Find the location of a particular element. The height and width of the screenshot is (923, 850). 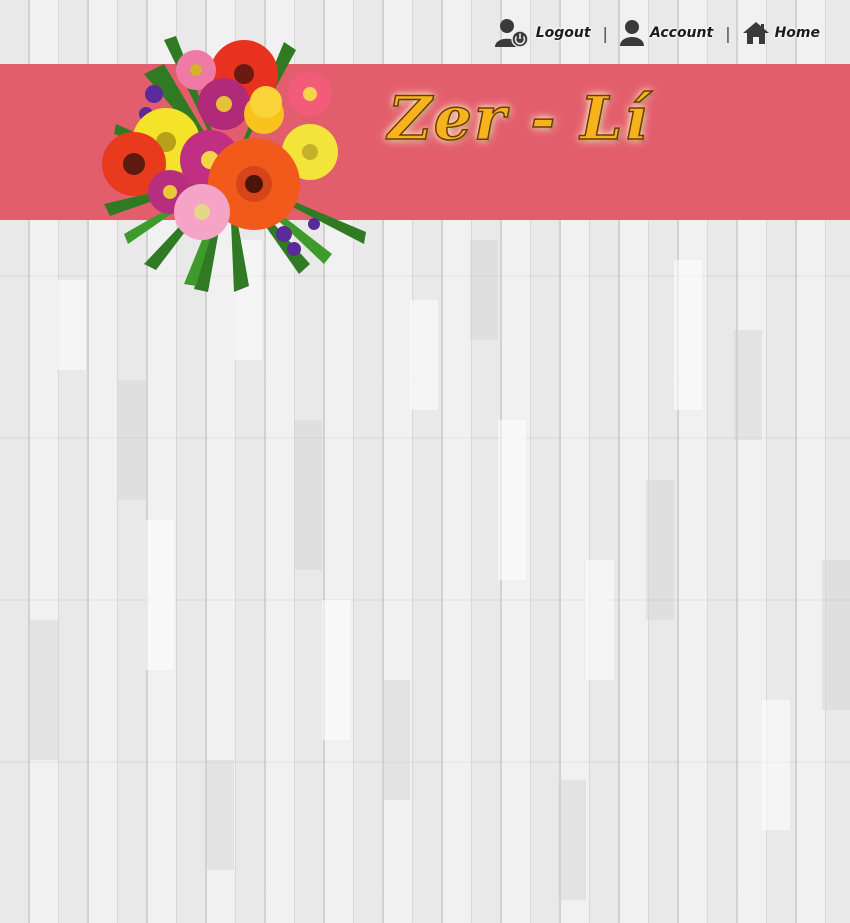

logout-label: Logout is located at coordinates (563, 33).